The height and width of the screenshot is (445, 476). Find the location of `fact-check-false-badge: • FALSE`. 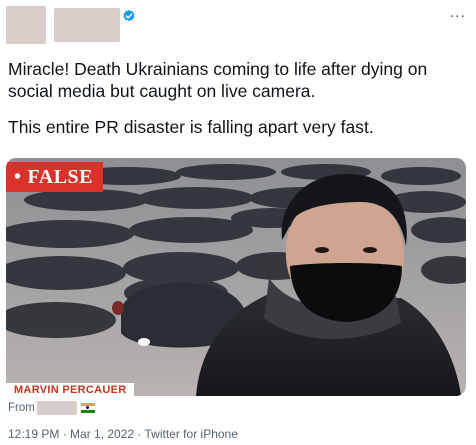

fact-check-false-badge: • FALSE is located at coordinates (54, 177).